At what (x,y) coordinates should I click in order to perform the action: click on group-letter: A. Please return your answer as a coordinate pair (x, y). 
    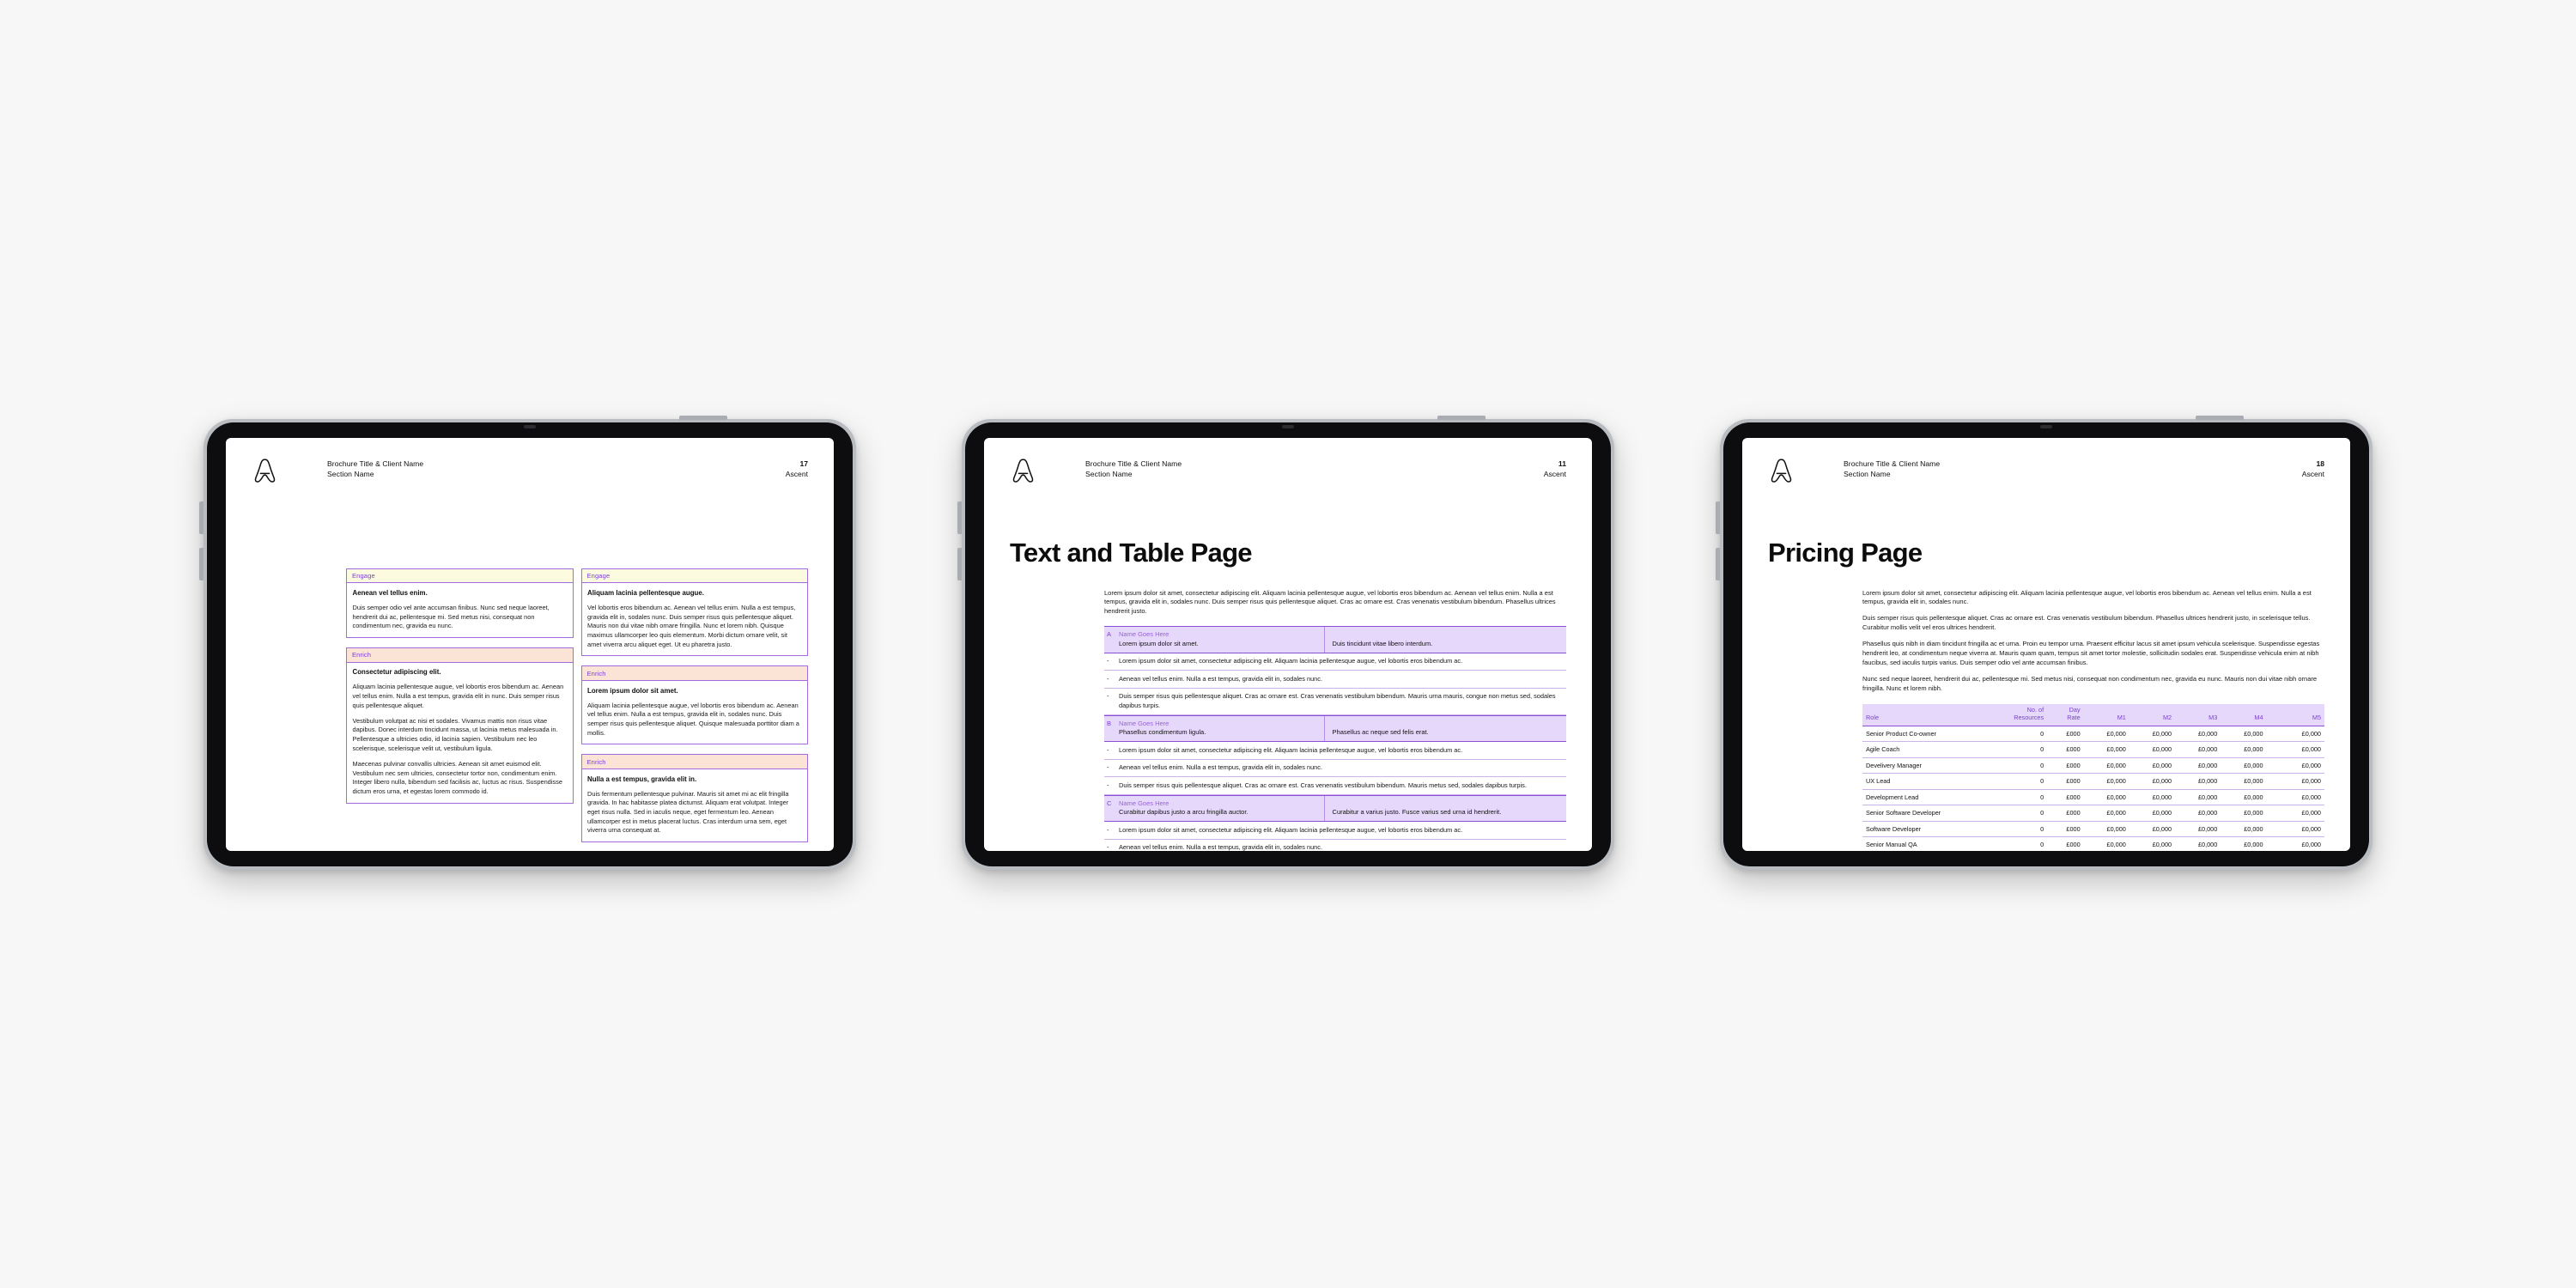
    Looking at the image, I should click on (1109, 634).